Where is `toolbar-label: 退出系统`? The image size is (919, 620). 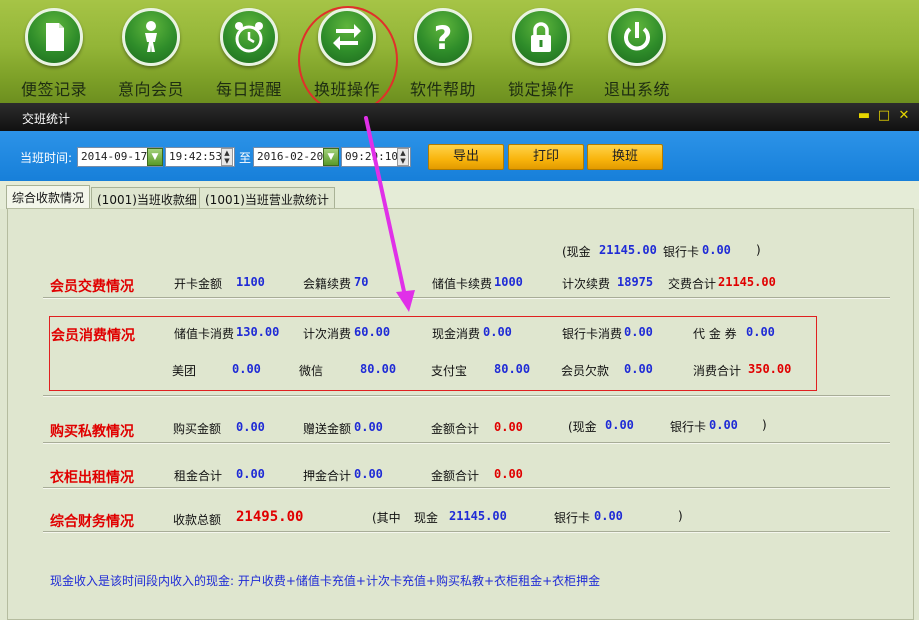
toolbar-label: 退出系统 is located at coordinates (636, 89).